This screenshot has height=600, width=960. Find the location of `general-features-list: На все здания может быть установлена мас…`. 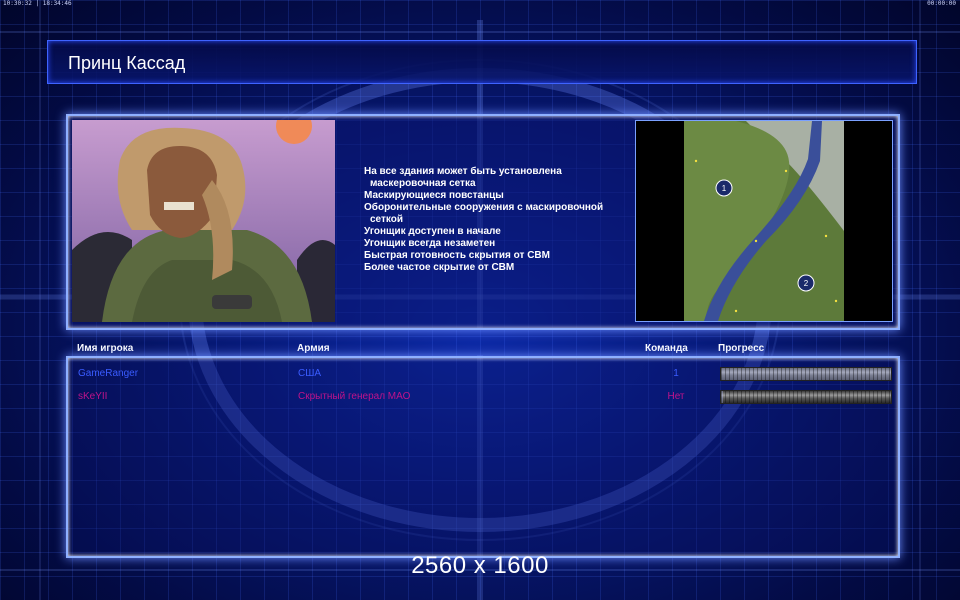

general-features-list: На все здания может быть установлена мас… is located at coordinates (499, 220).